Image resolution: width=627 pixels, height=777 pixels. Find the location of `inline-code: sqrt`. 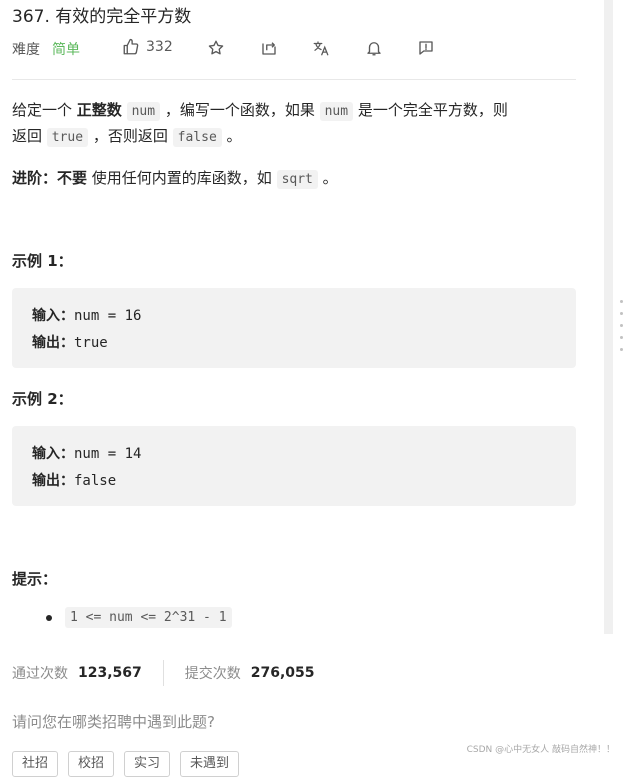

inline-code: sqrt is located at coordinates (297, 179).